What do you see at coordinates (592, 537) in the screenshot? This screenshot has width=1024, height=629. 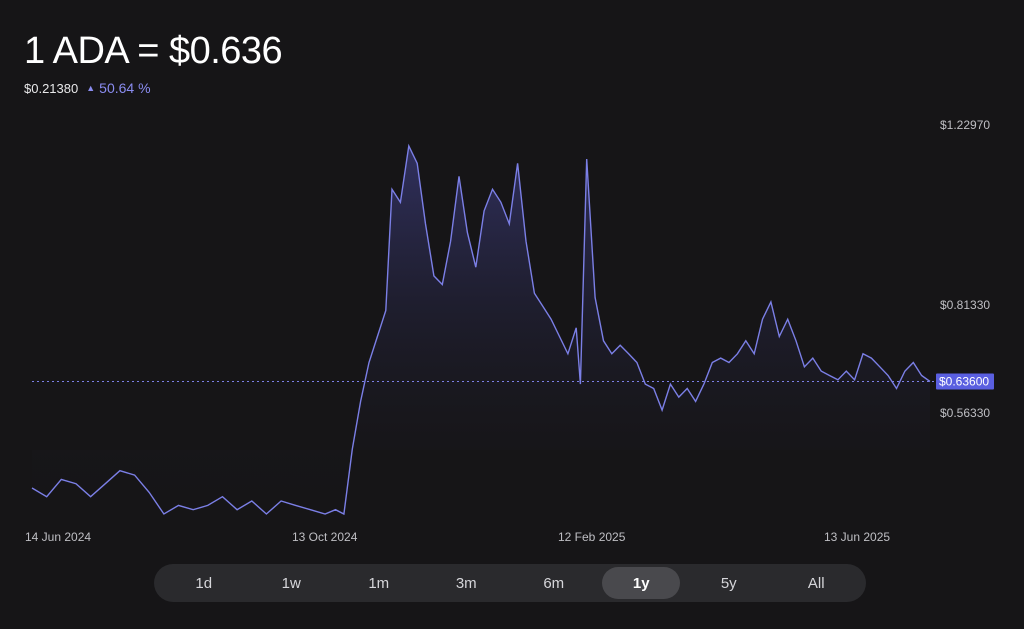 I see `x-tick-label: 12 Feb 2025` at bounding box center [592, 537].